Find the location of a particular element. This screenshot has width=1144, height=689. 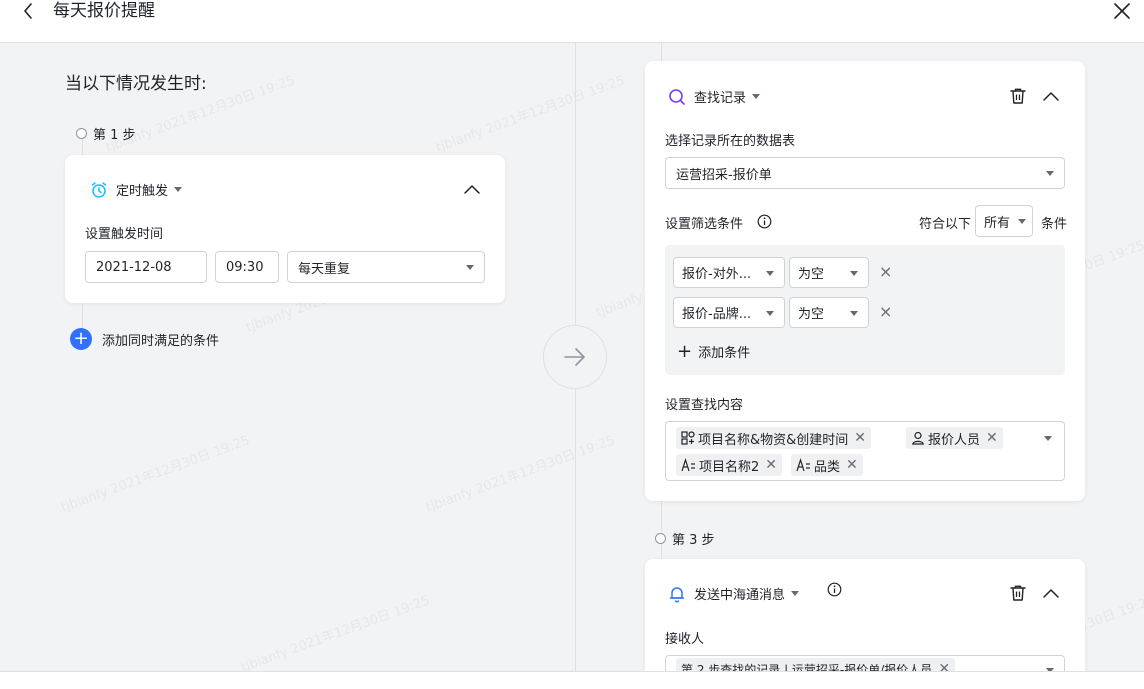

add-condition-label: 添加同时满足的条件 is located at coordinates (161, 341).